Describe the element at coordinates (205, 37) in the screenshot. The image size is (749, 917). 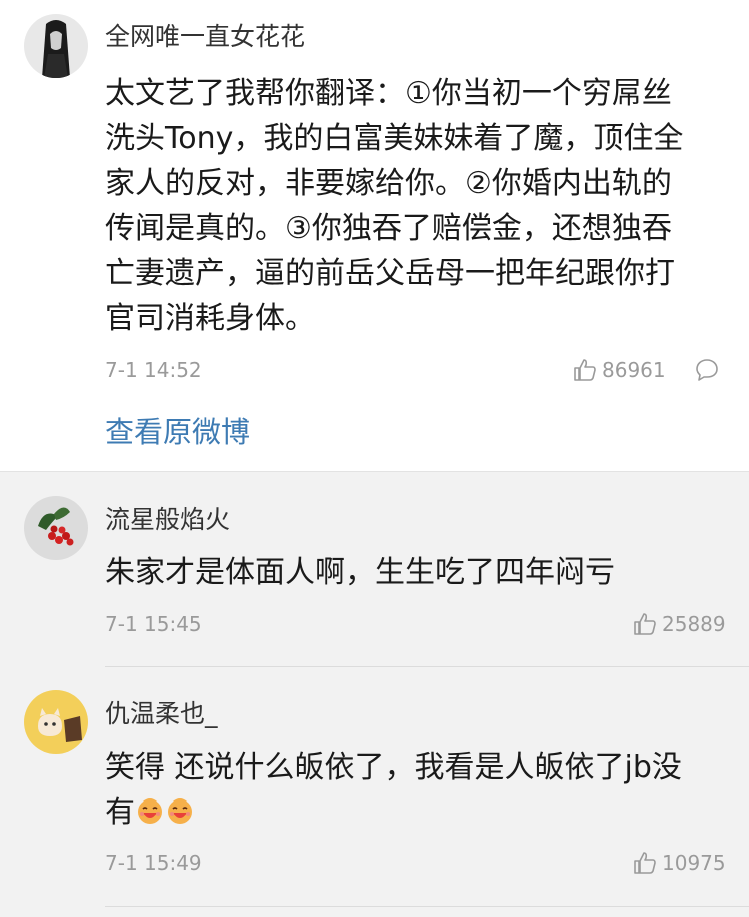
I see `username: 全网唯一直女花花` at that location.